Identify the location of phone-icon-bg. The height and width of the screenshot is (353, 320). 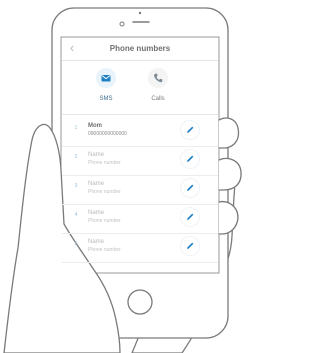
(158, 78).